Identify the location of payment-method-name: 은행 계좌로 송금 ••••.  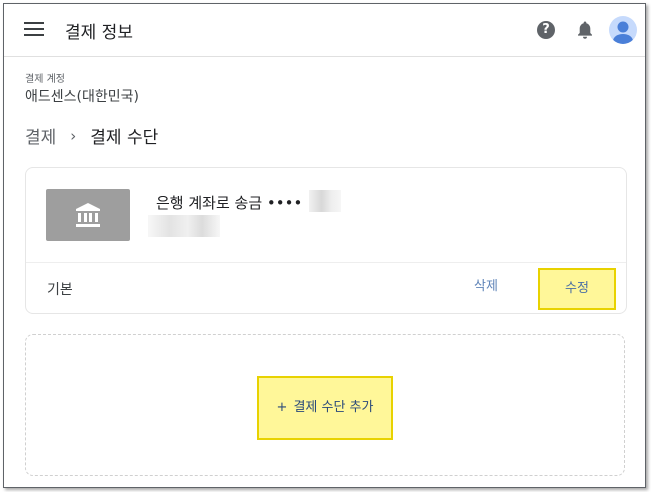
(229, 203).